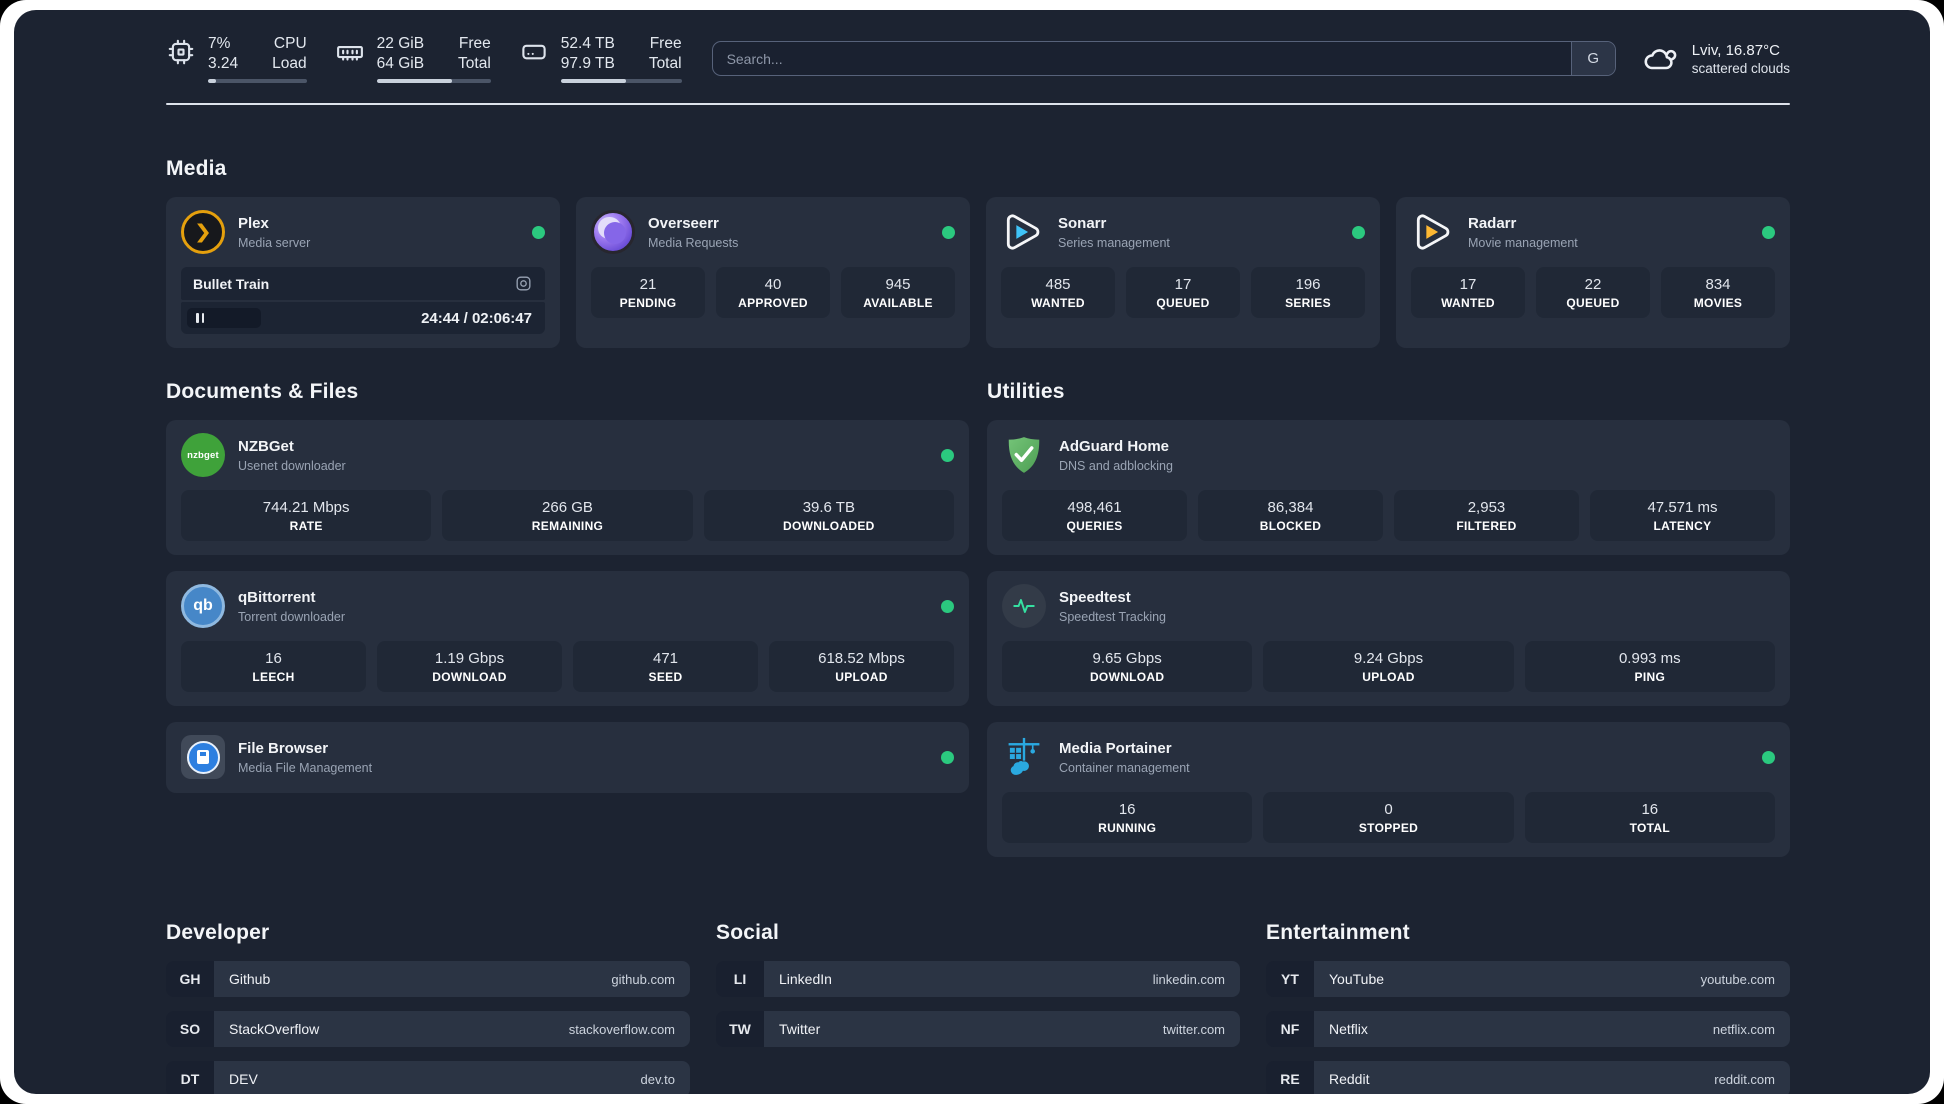  Describe the element at coordinates (657, 1079) in the screenshot. I see `link-url: dev.to` at that location.